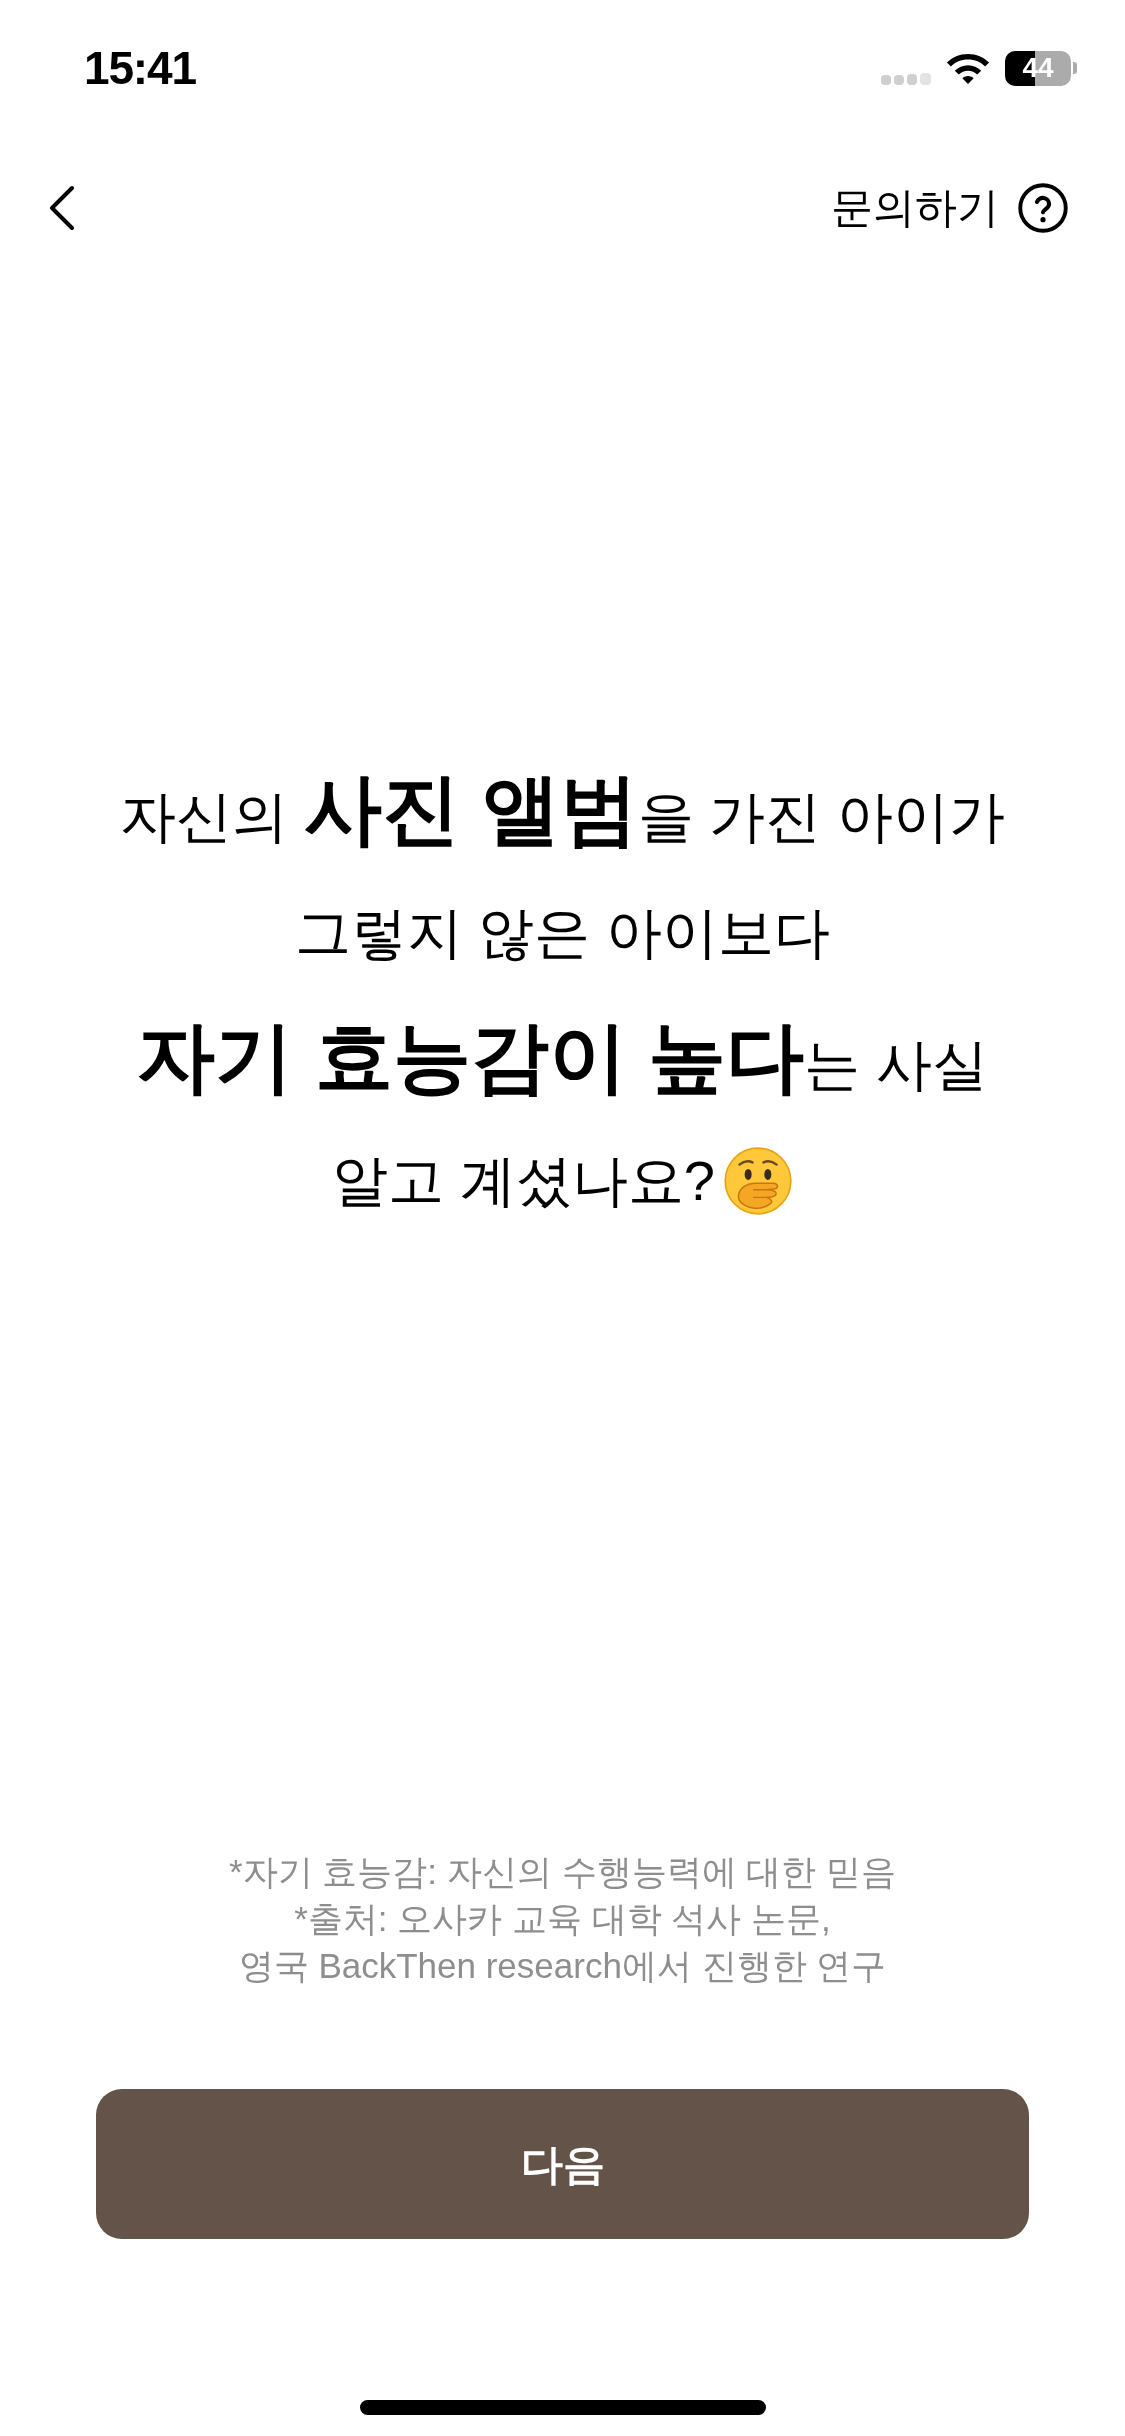 This screenshot has width=1125, height=2436. Describe the element at coordinates (950, 208) in the screenshot. I see `help-button: 문의하기` at that location.